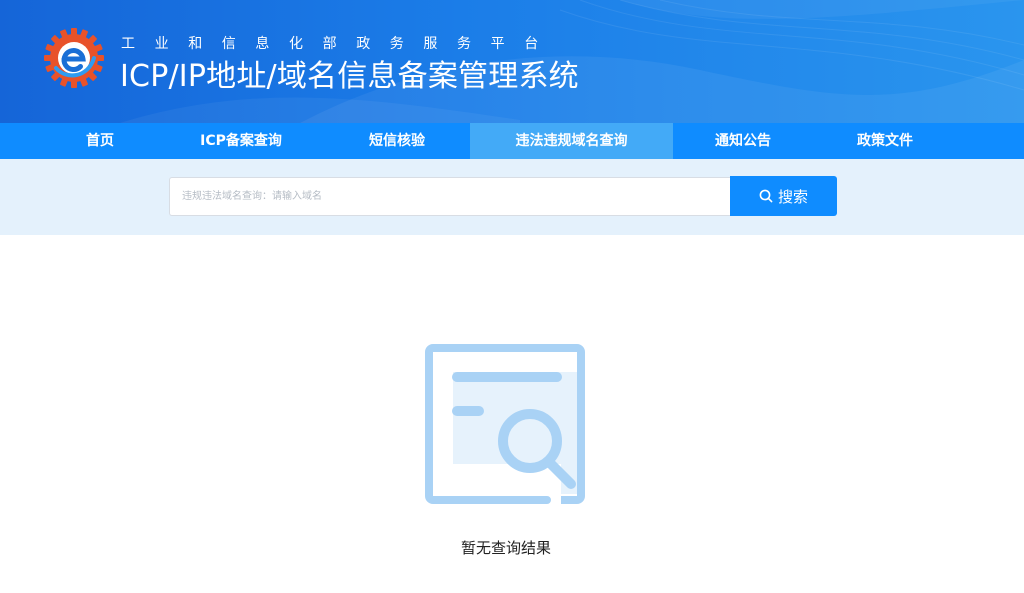  I want to click on search-button: 搜索, so click(783, 196).